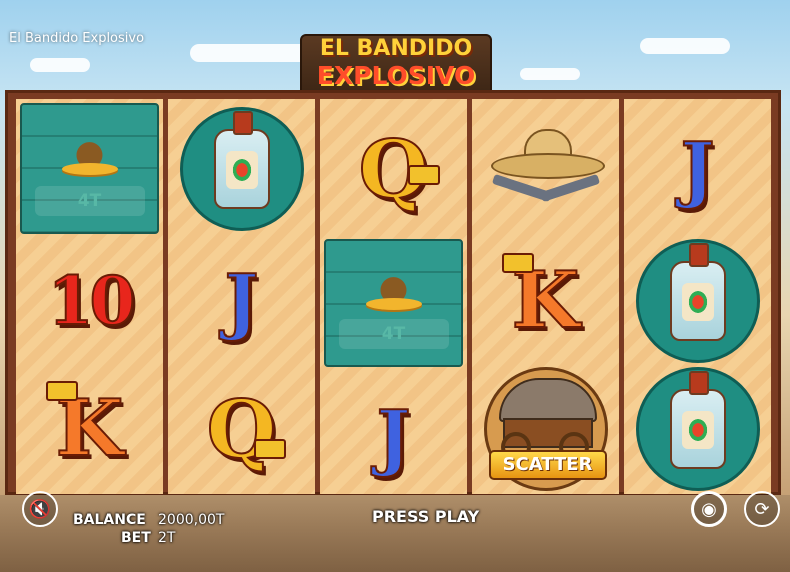  What do you see at coordinates (396, 48) in the screenshot?
I see `logo-line-1: EL BANDIDO` at bounding box center [396, 48].